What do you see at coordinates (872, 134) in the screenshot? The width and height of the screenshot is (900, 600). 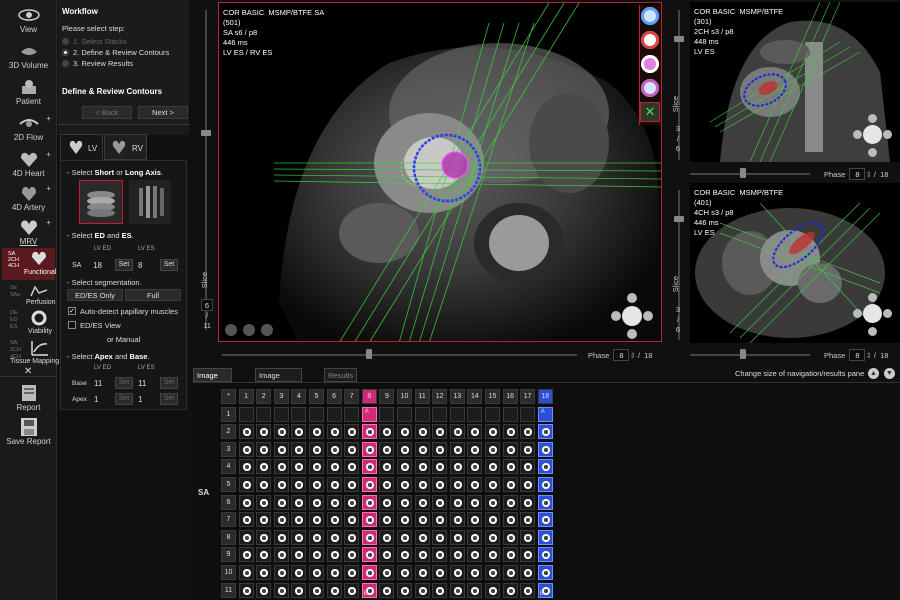 I see `play-button` at bounding box center [872, 134].